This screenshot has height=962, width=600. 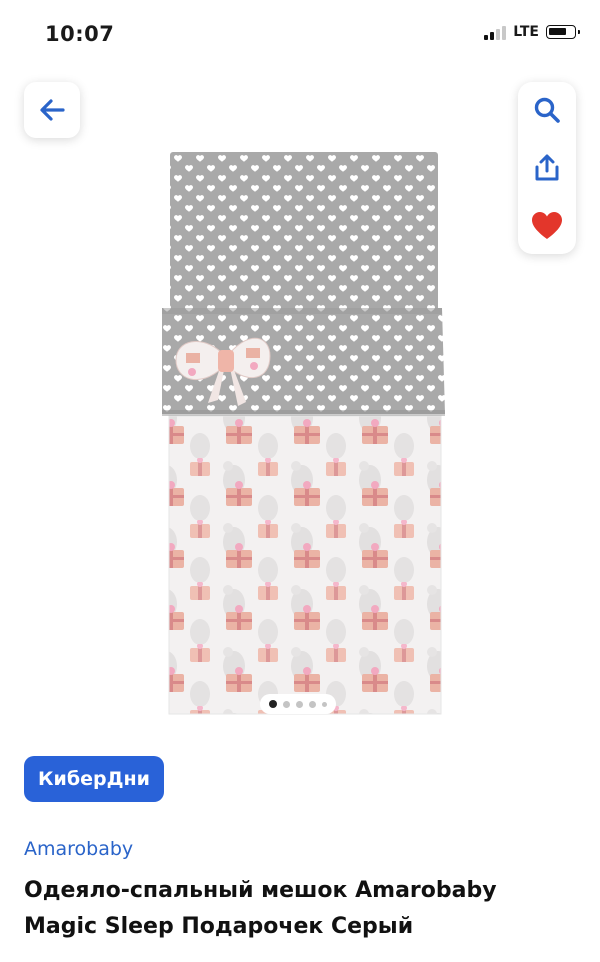 I want to click on battery-level, so click(x=557, y=31).